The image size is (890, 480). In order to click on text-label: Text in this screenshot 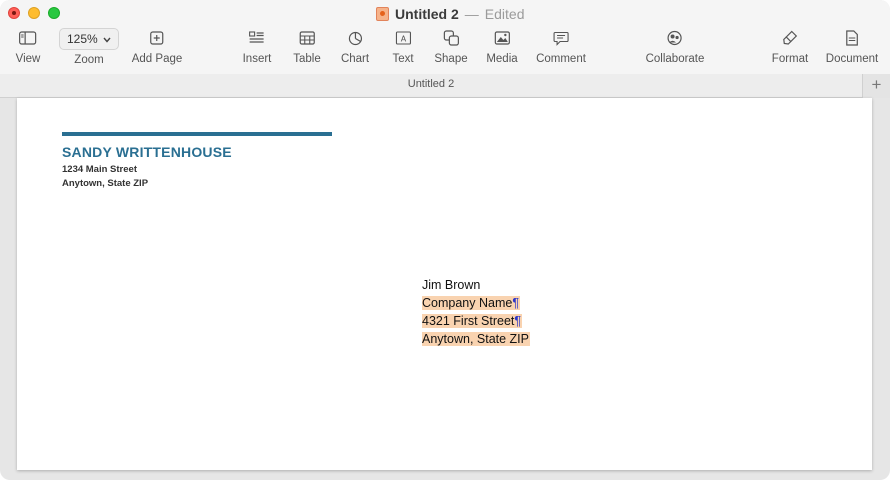, I will do `click(403, 59)`.